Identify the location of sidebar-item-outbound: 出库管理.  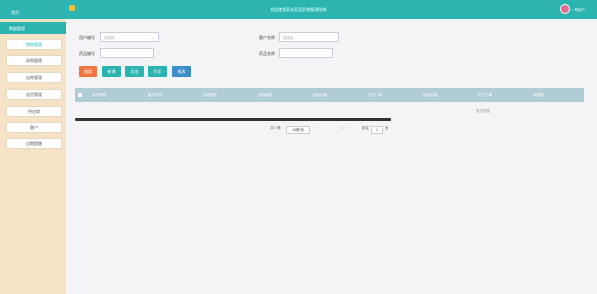
(34, 77).